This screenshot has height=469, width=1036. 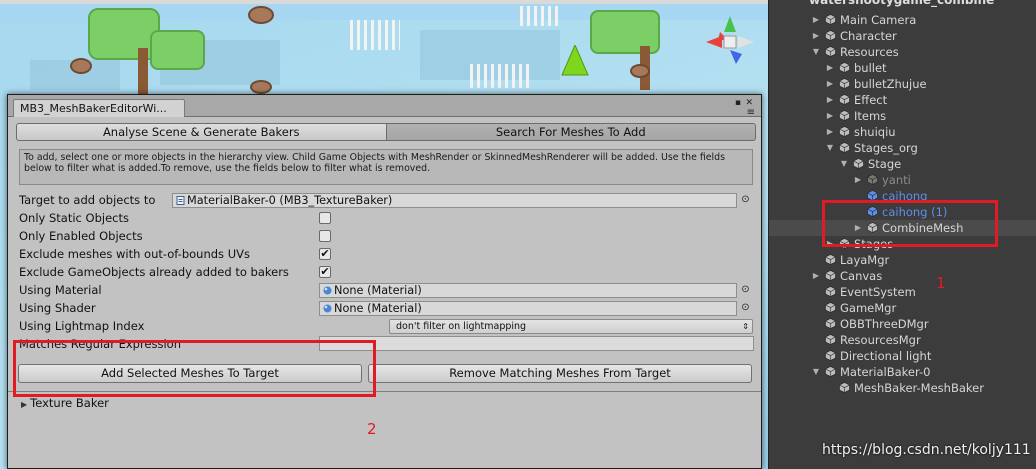 What do you see at coordinates (560, 373) in the screenshot?
I see `remove-matching-meshes-button: Remove Matching Meshes From Target` at bounding box center [560, 373].